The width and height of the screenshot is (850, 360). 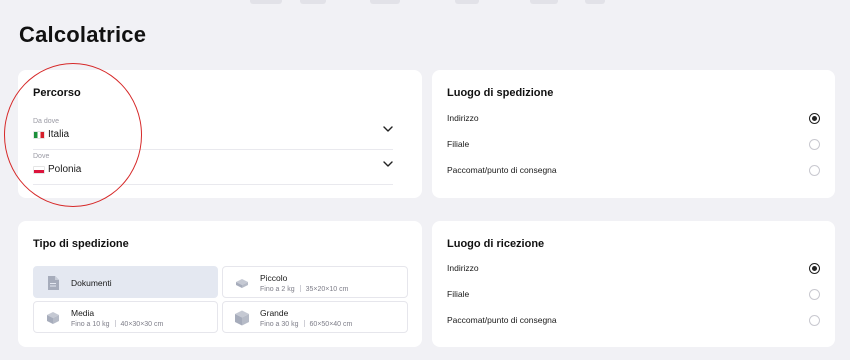 I want to click on shipment-type-title: Tipo di spedizione, so click(x=81, y=244).